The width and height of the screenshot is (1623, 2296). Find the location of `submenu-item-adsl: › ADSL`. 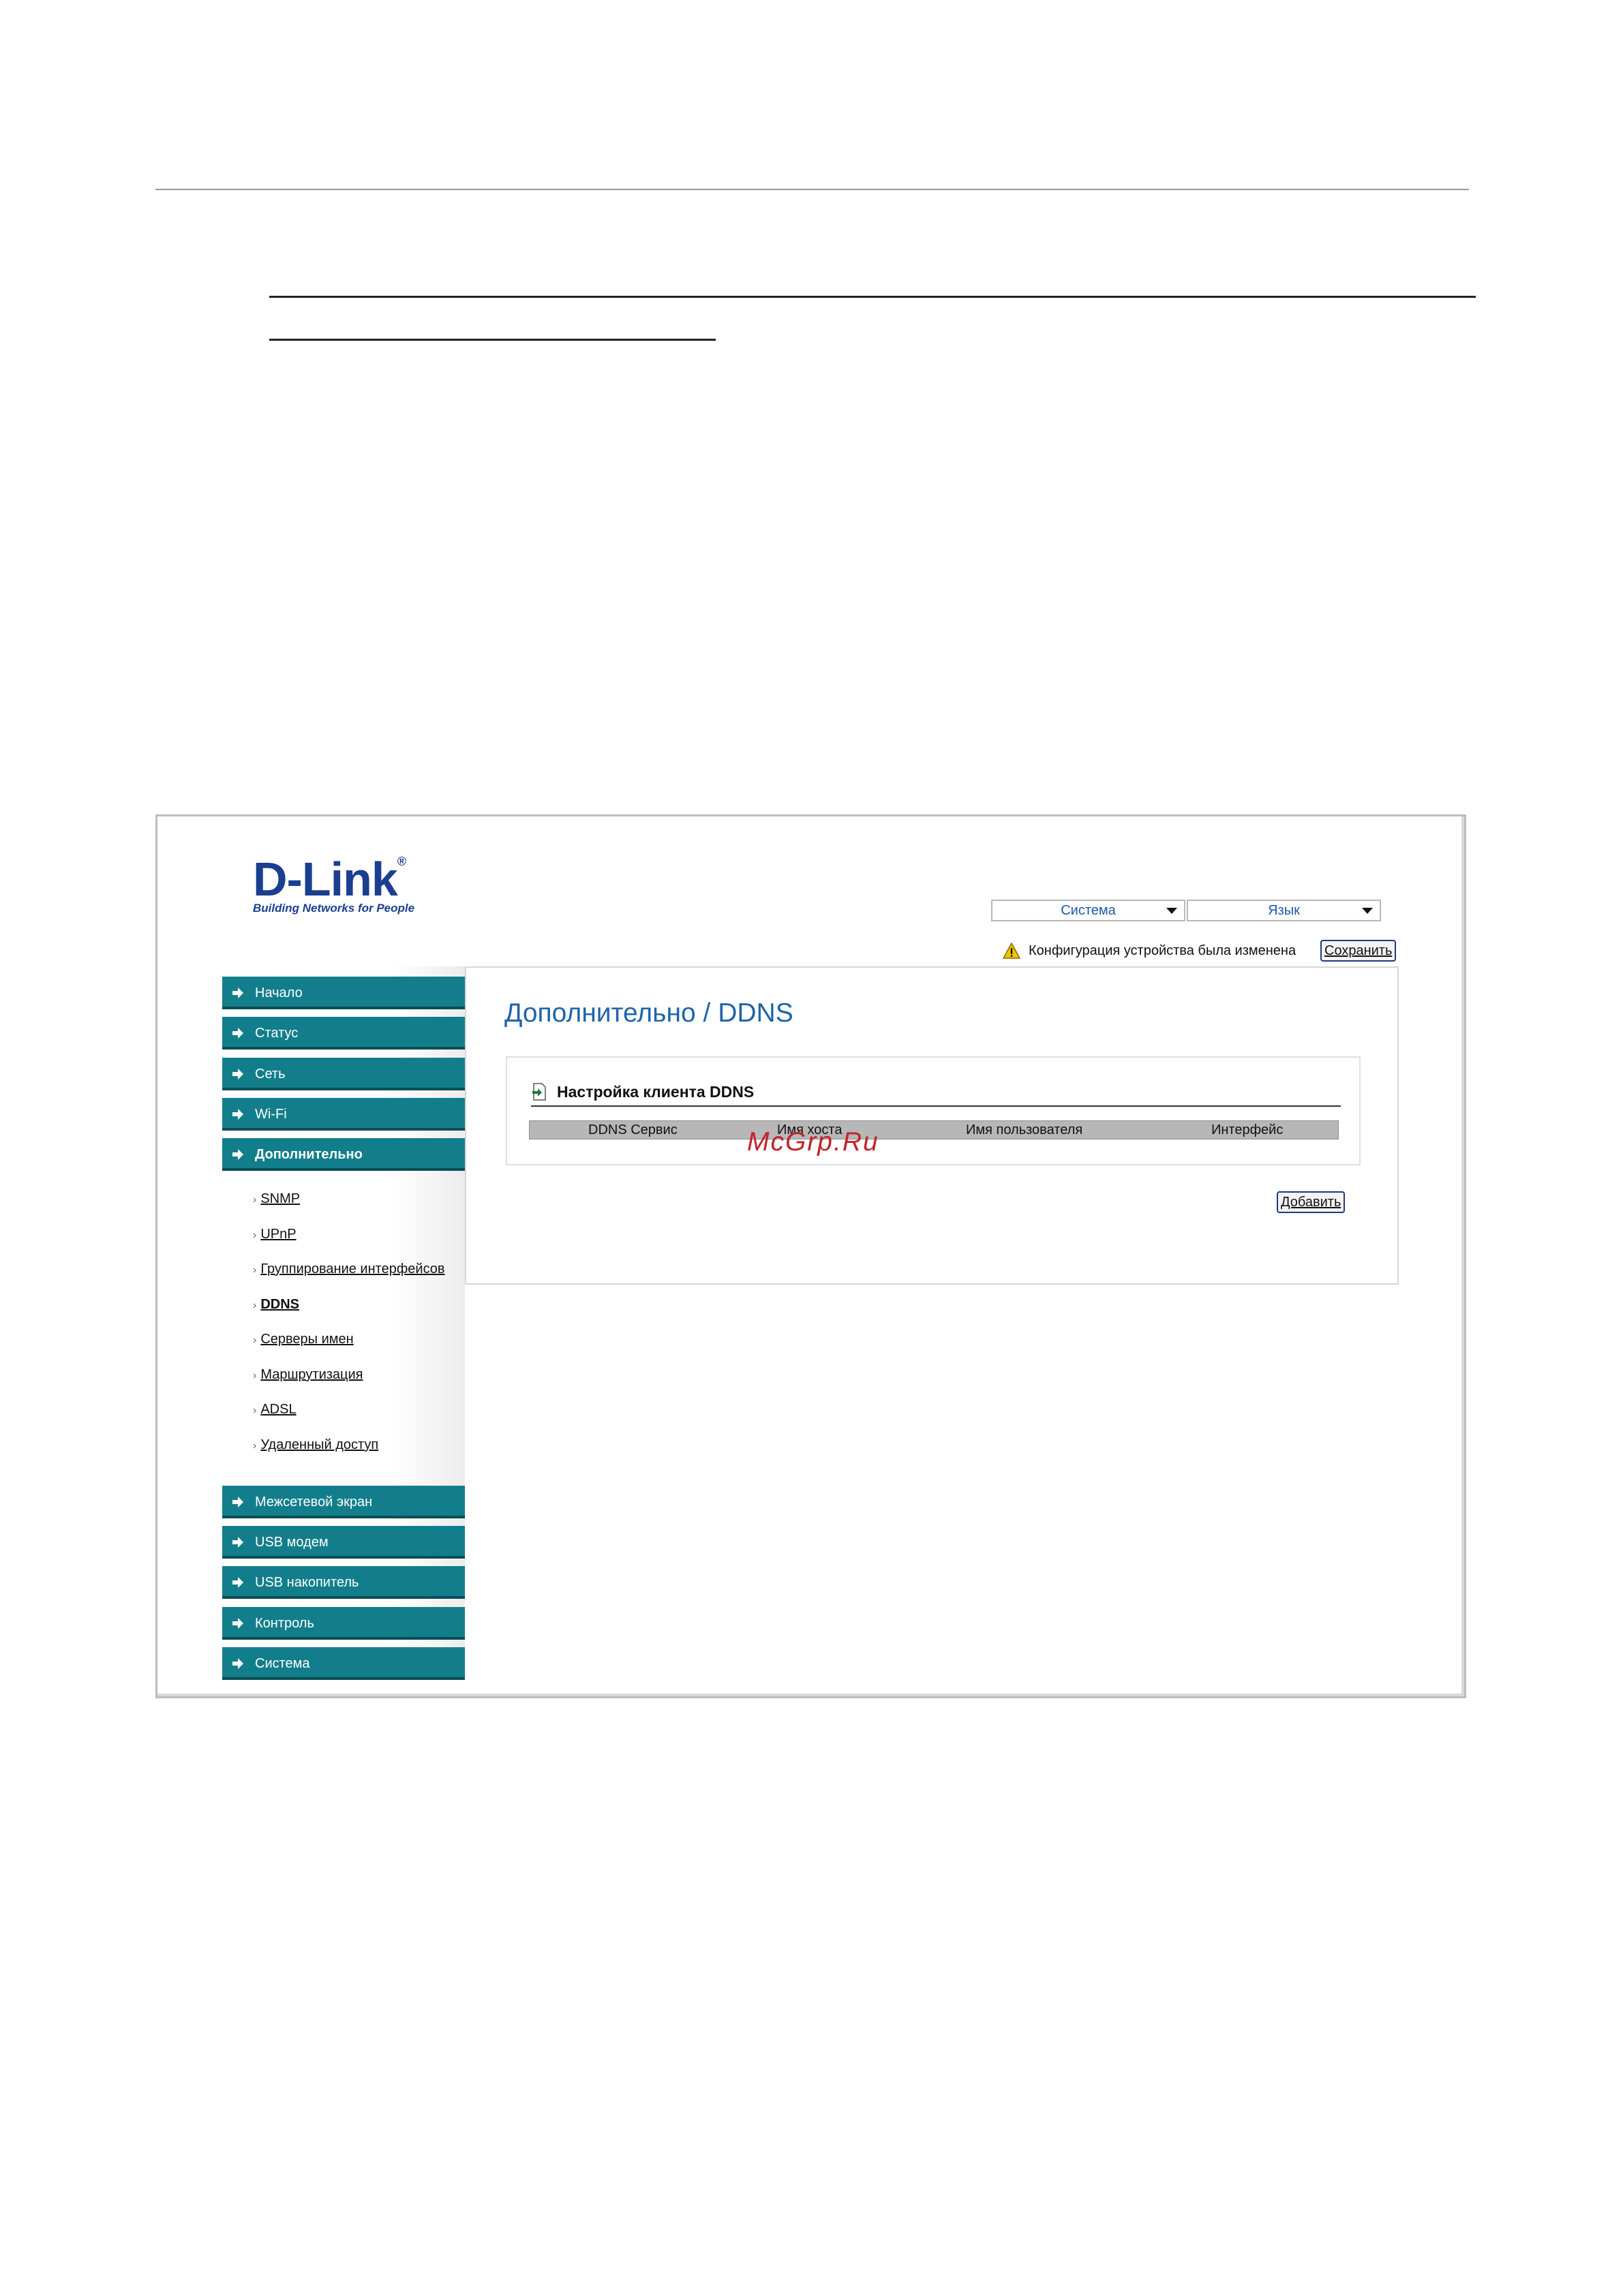

submenu-item-adsl: › ADSL is located at coordinates (275, 1410).